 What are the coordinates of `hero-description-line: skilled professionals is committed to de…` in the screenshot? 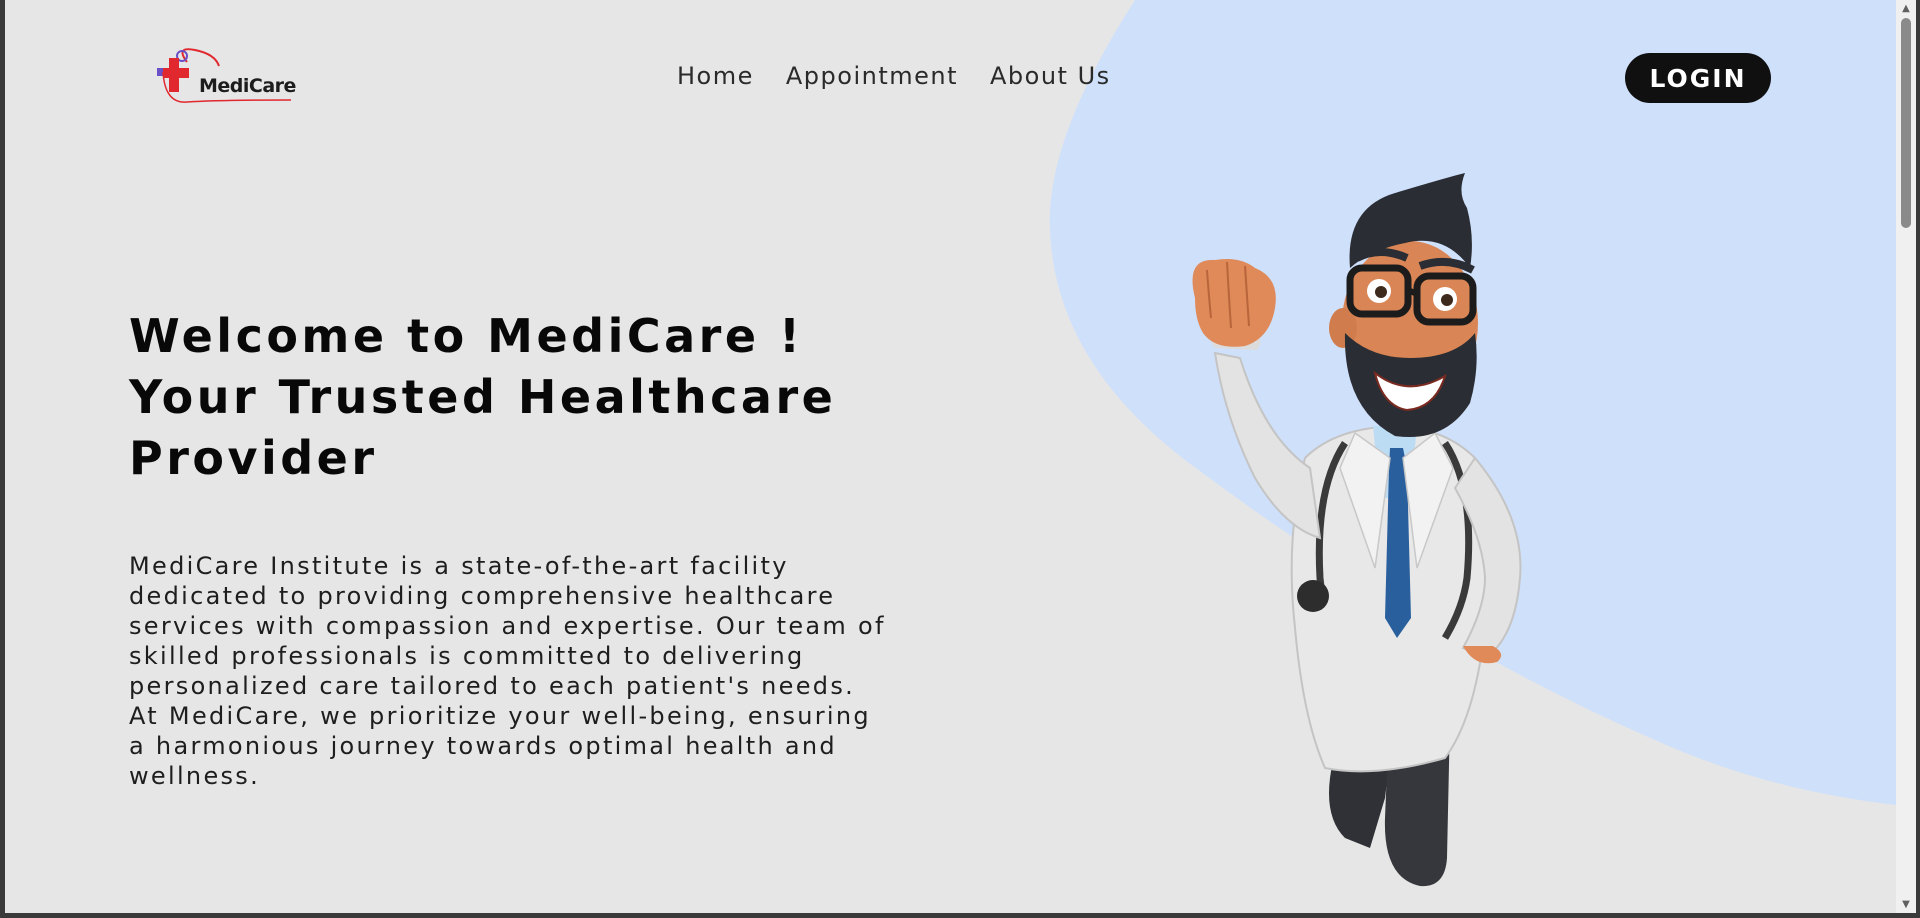 It's located at (467, 656).